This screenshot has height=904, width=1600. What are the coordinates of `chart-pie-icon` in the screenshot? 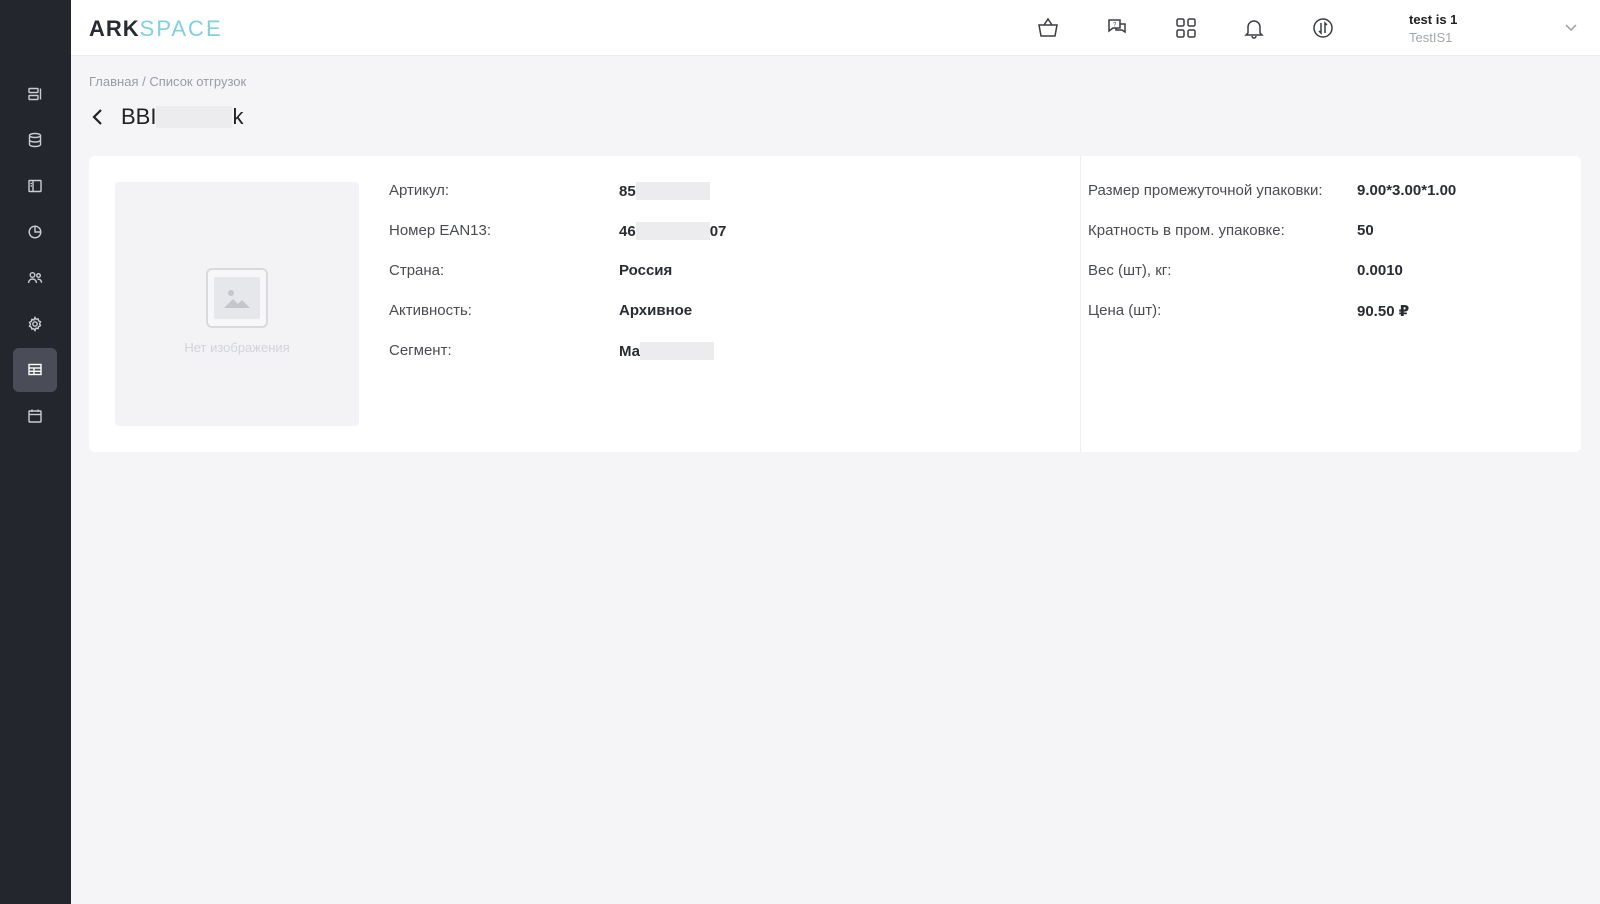 It's located at (35, 232).